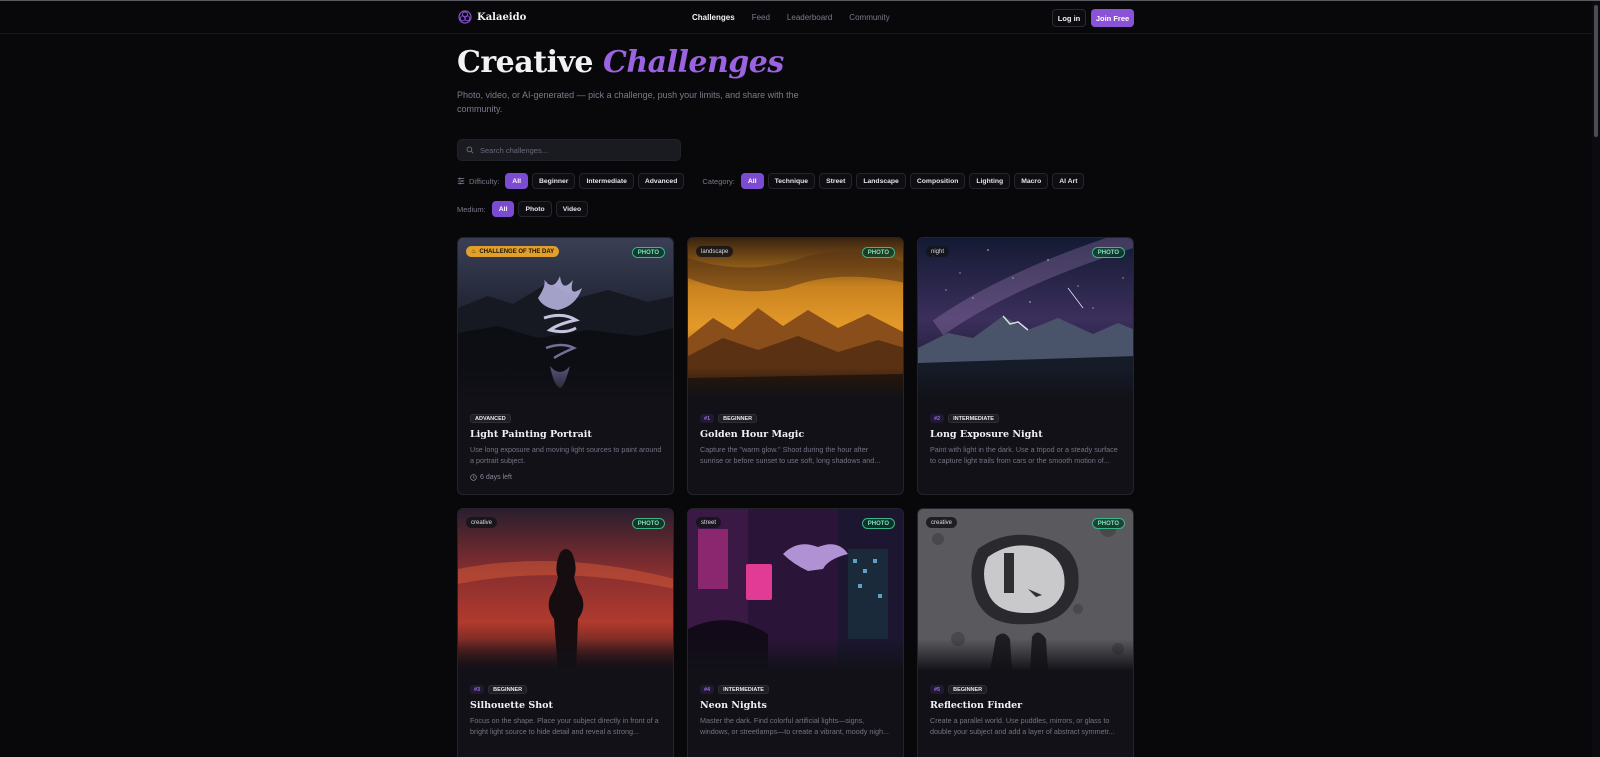 Image resolution: width=1600 pixels, height=757 pixels. Describe the element at coordinates (713, 17) in the screenshot. I see `nav-link-challenges: Challenges` at that location.